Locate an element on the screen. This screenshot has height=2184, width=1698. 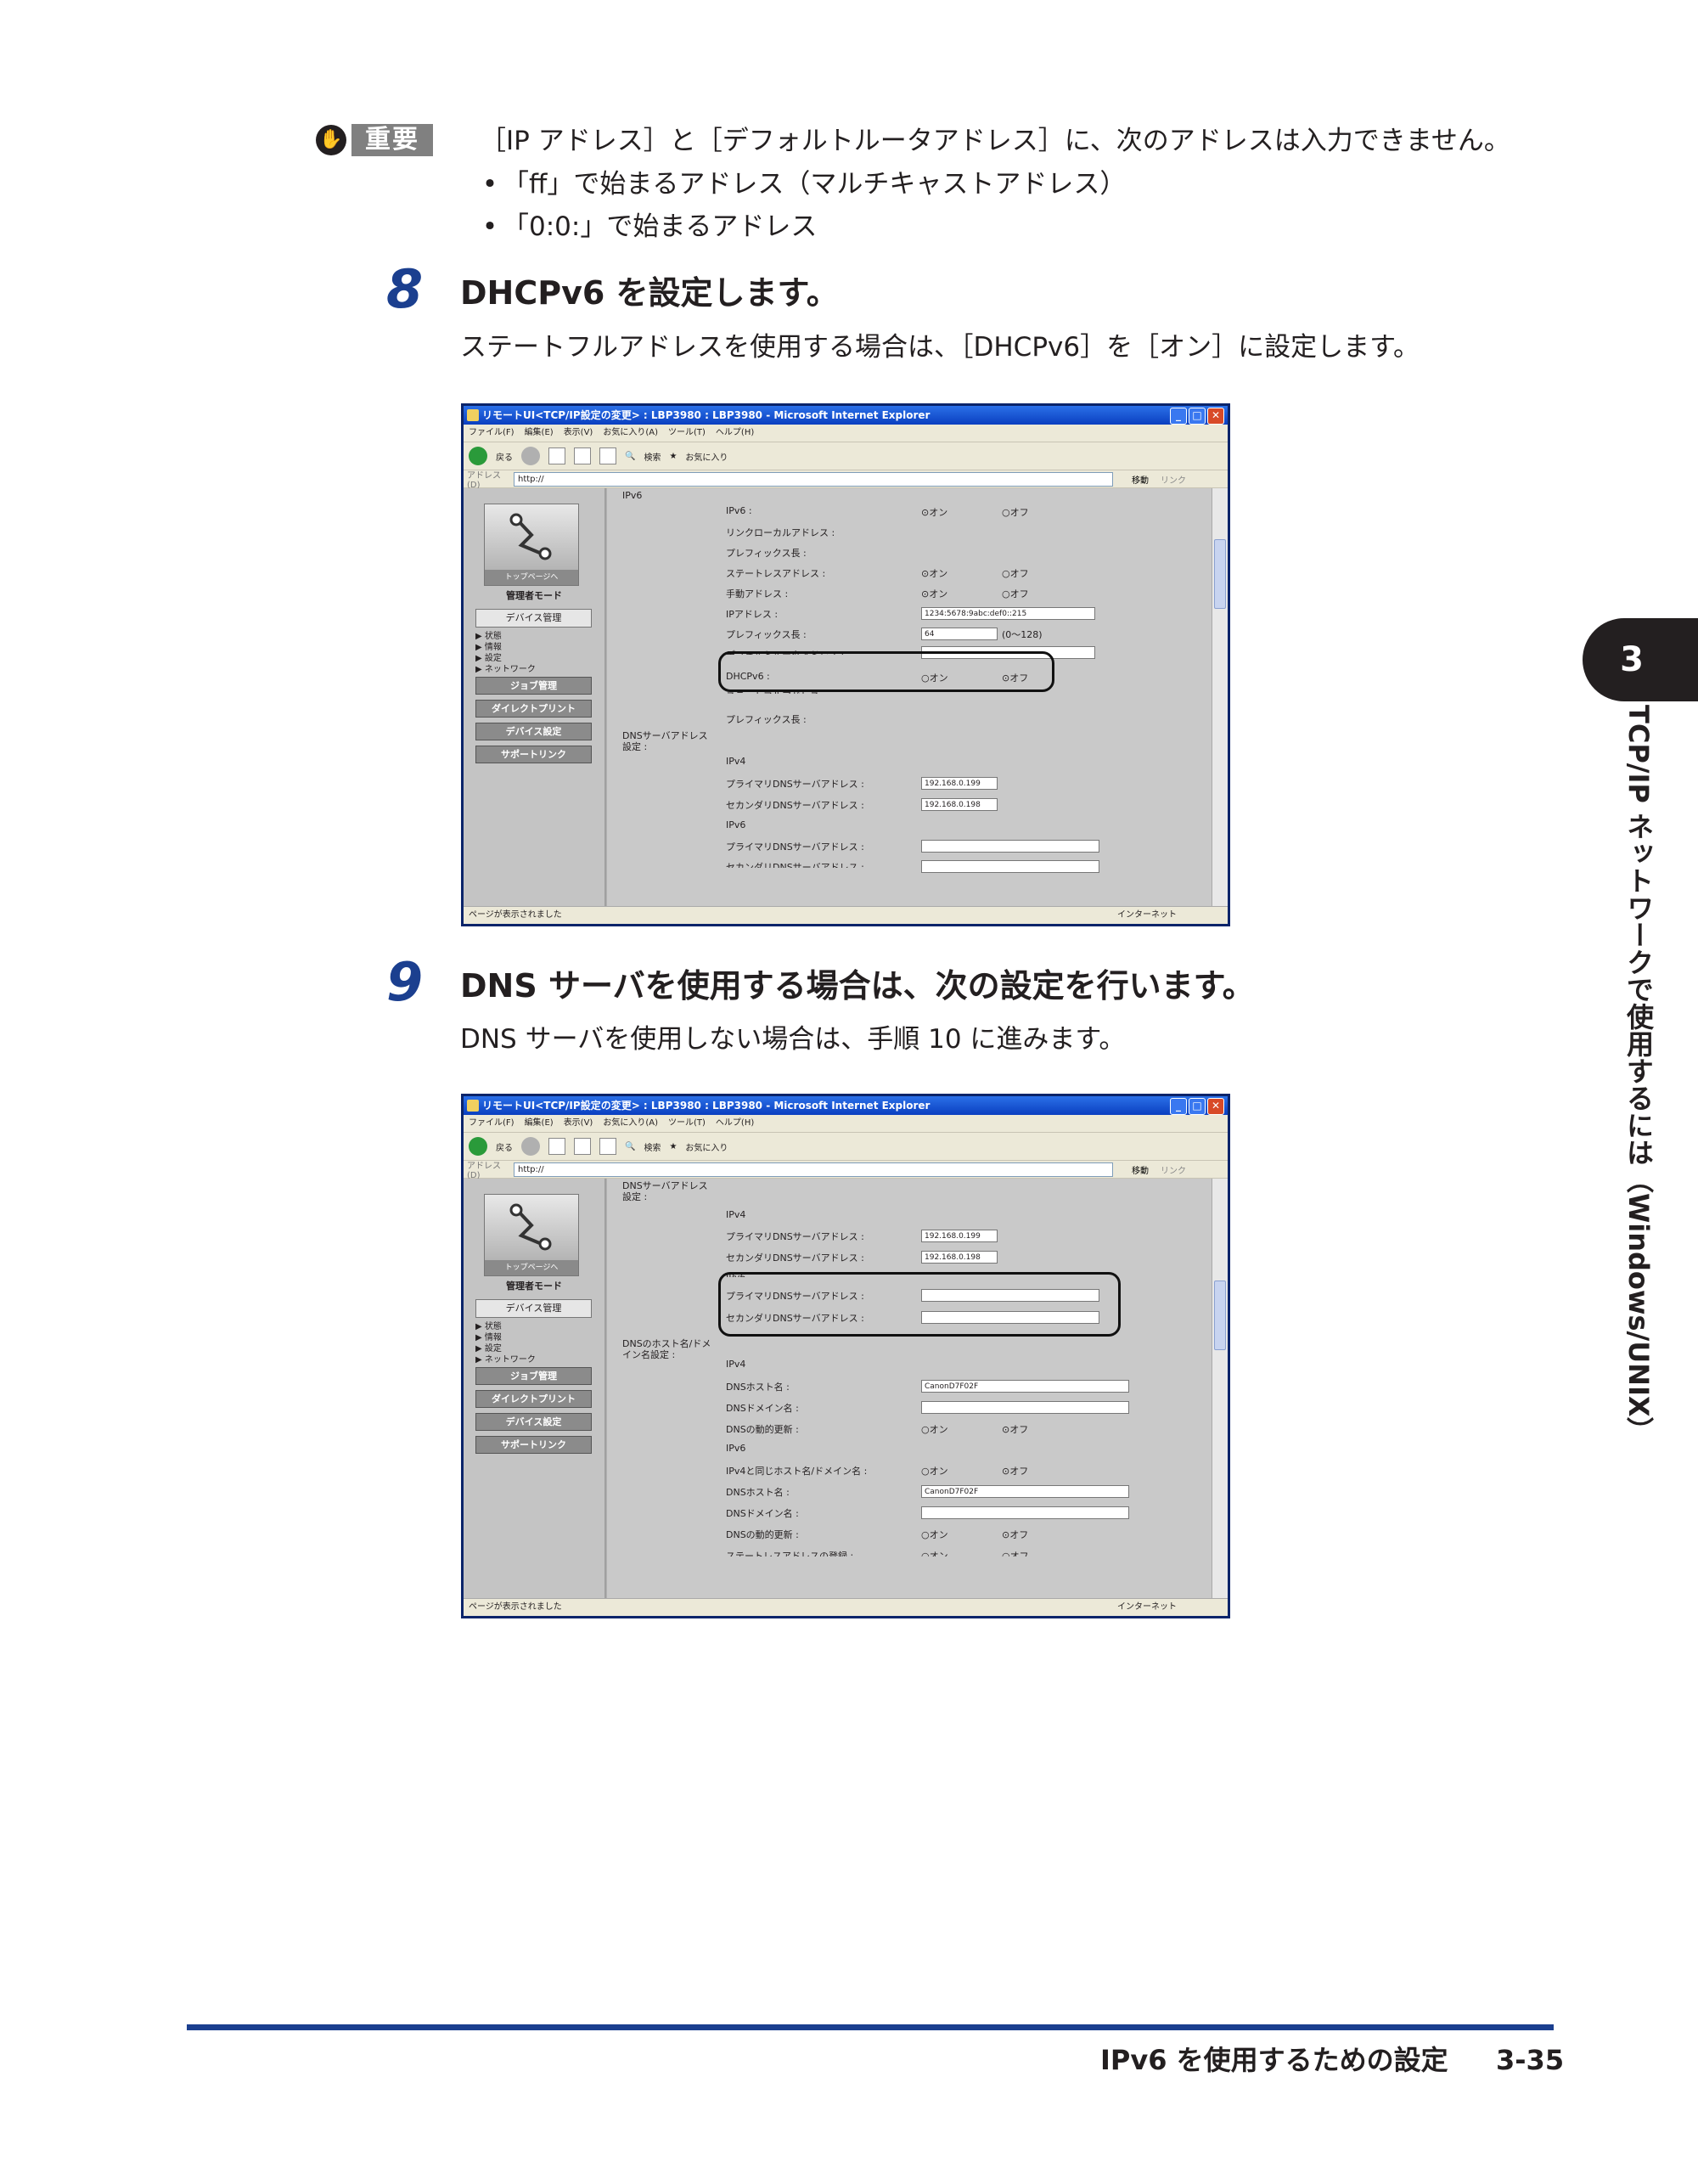
step-title: DHCPv6 を設定します。 is located at coordinates (649, 293).